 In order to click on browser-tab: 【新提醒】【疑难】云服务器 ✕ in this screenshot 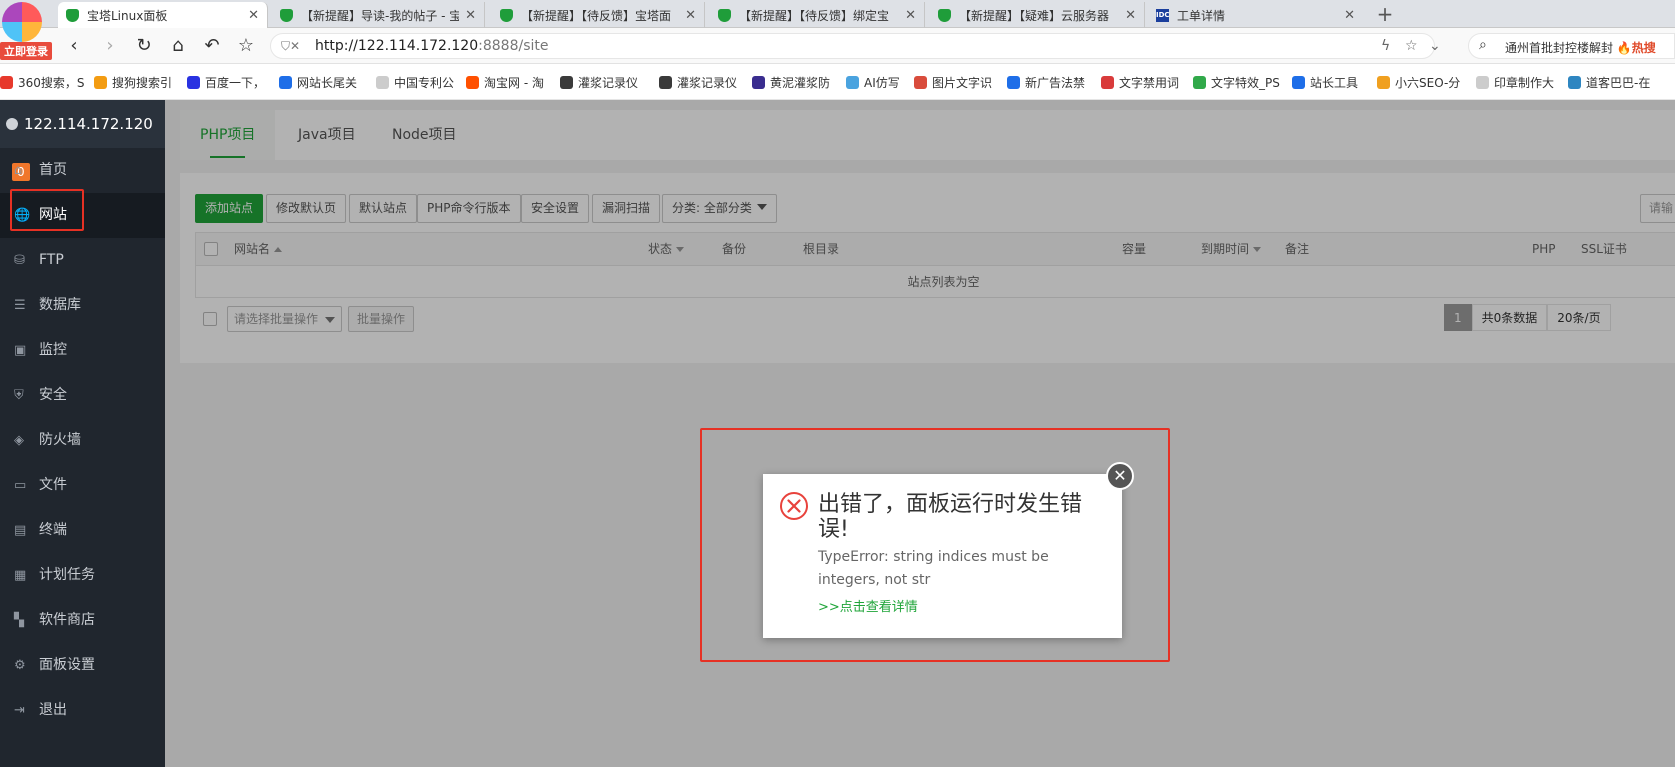, I will do `click(1037, 15)`.